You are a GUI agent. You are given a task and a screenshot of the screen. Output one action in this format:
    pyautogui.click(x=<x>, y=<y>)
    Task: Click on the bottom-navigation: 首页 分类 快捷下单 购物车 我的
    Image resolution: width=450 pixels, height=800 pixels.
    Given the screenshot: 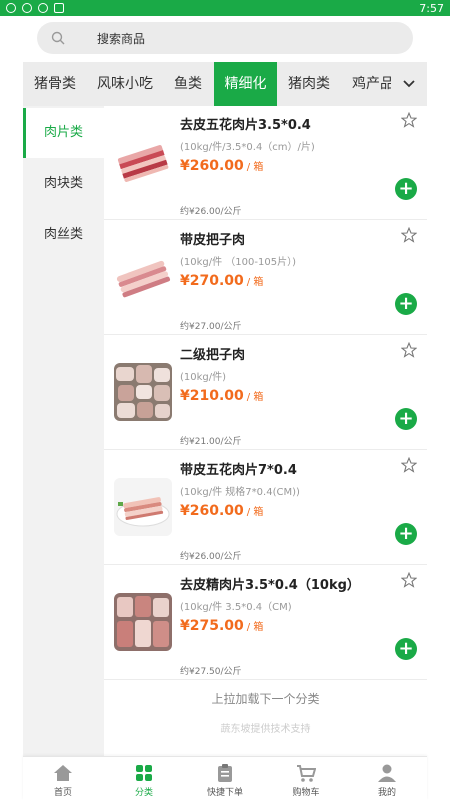 What is the action you would take?
    pyautogui.click(x=225, y=778)
    